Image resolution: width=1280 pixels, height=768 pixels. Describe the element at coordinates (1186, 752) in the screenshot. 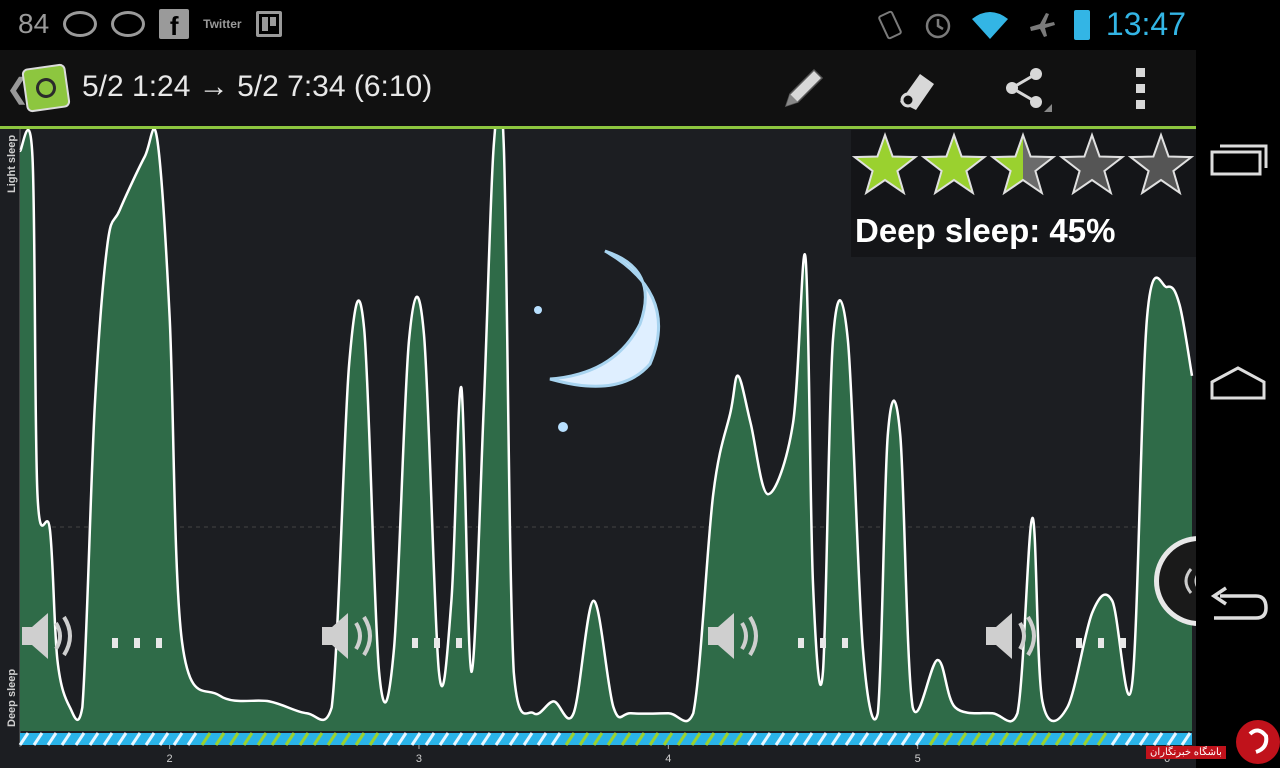

I see `watermark-text: باشگاه خبرنگاران` at that location.